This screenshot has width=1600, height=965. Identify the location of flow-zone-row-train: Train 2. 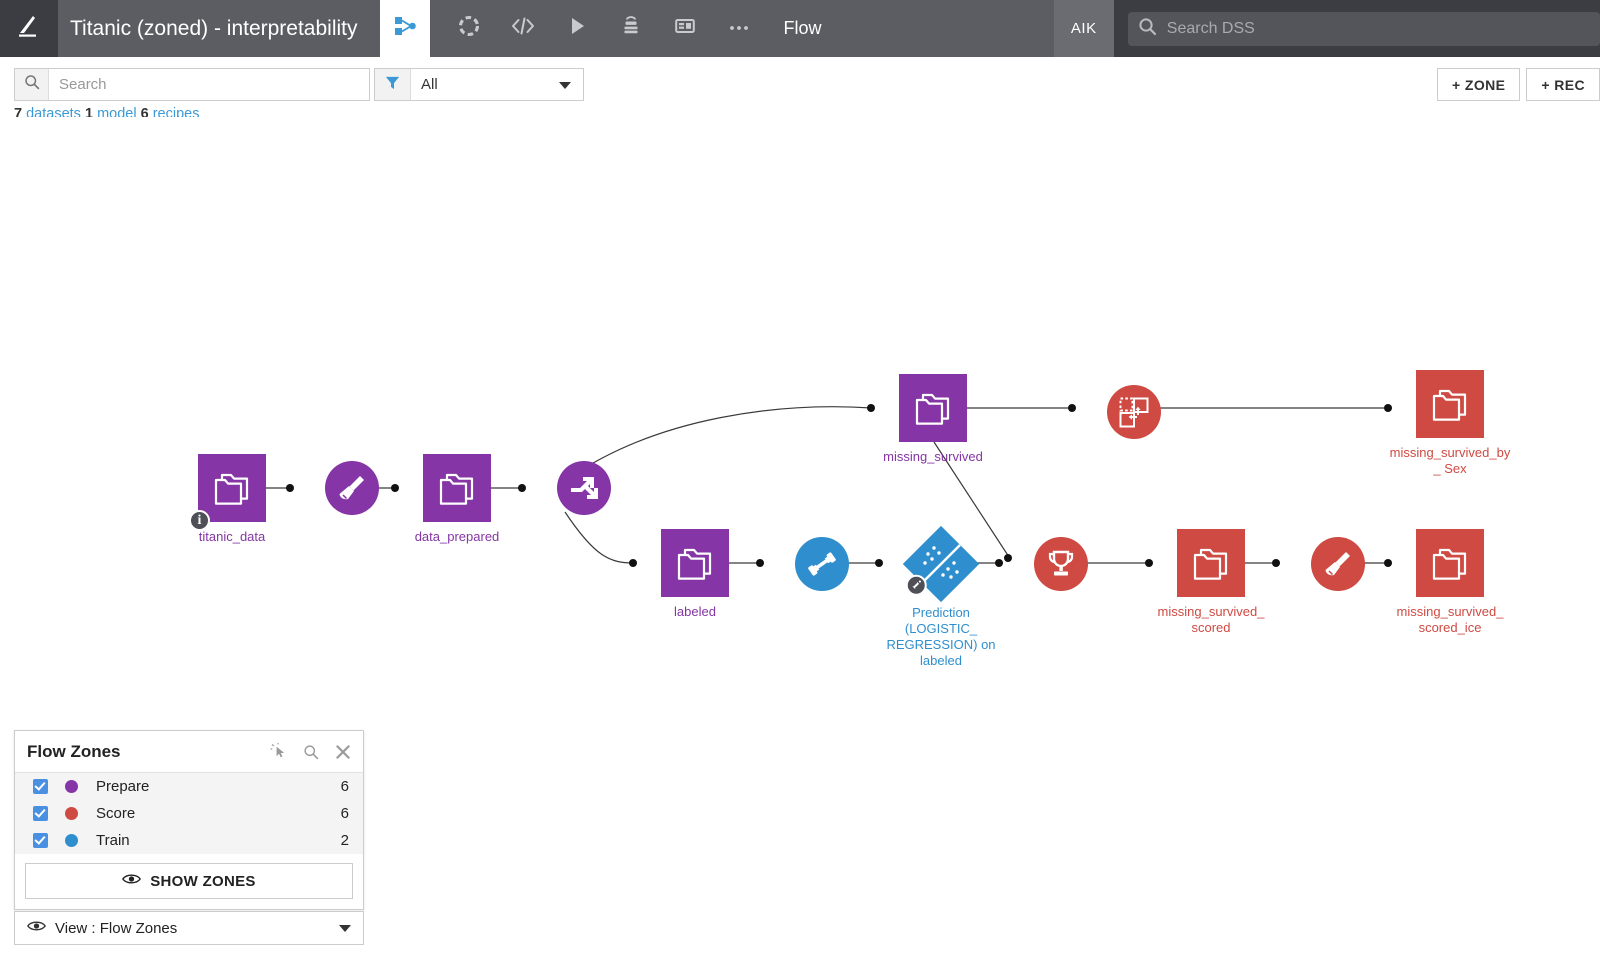
(189, 840).